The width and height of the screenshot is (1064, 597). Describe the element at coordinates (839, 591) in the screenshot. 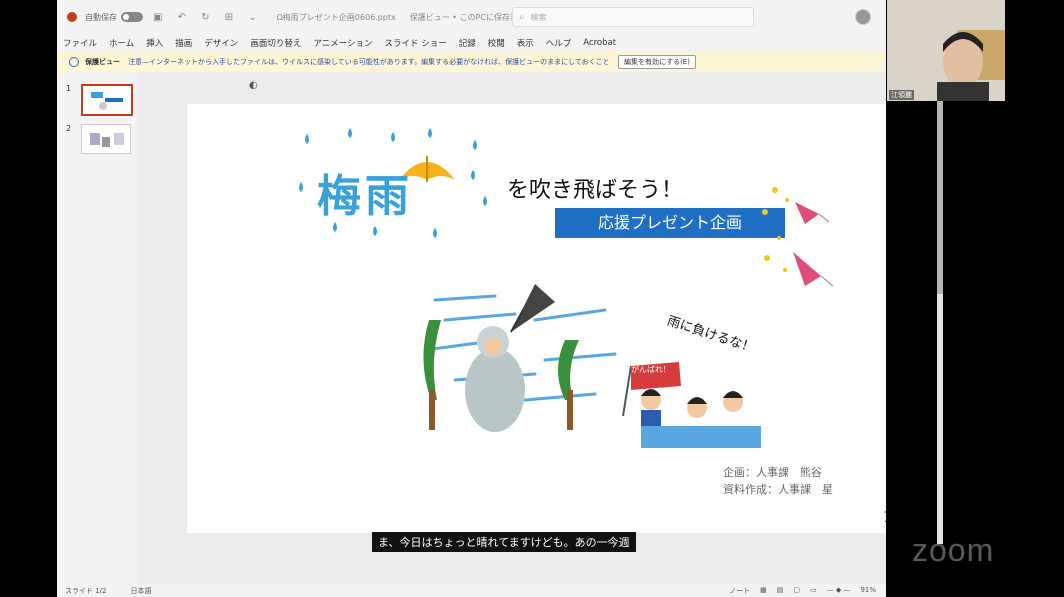

I see `zoom-slider: — ◆ —` at that location.